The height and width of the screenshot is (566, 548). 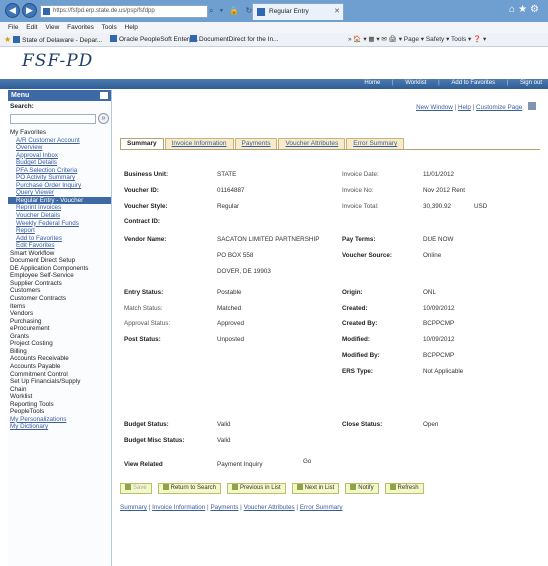 I want to click on menu-item-po-activity-summary: PO Activity Summary, so click(x=59, y=178).